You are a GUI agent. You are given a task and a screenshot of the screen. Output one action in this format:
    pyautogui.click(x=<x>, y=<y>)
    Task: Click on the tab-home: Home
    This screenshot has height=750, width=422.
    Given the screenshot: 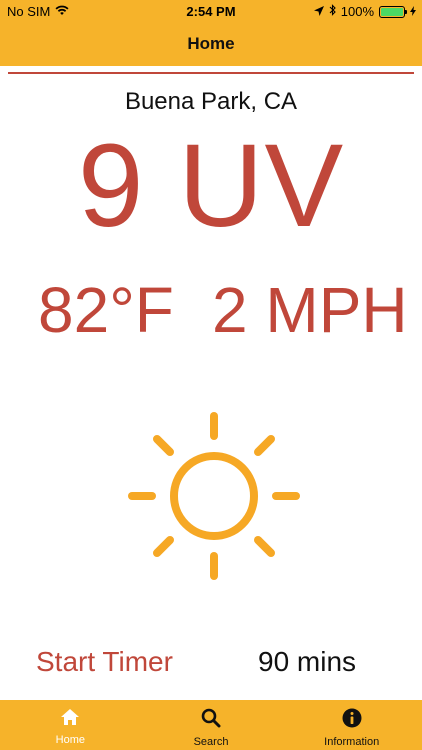 What is the action you would take?
    pyautogui.click(x=70, y=725)
    